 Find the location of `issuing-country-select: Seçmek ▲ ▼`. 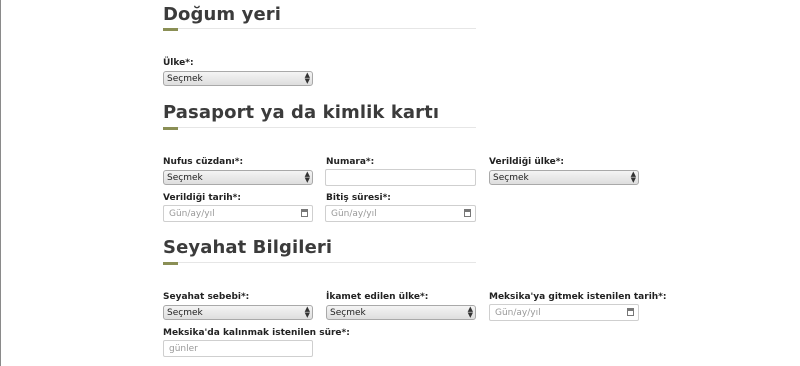

issuing-country-select: Seçmek ▲ ▼ is located at coordinates (564, 177).